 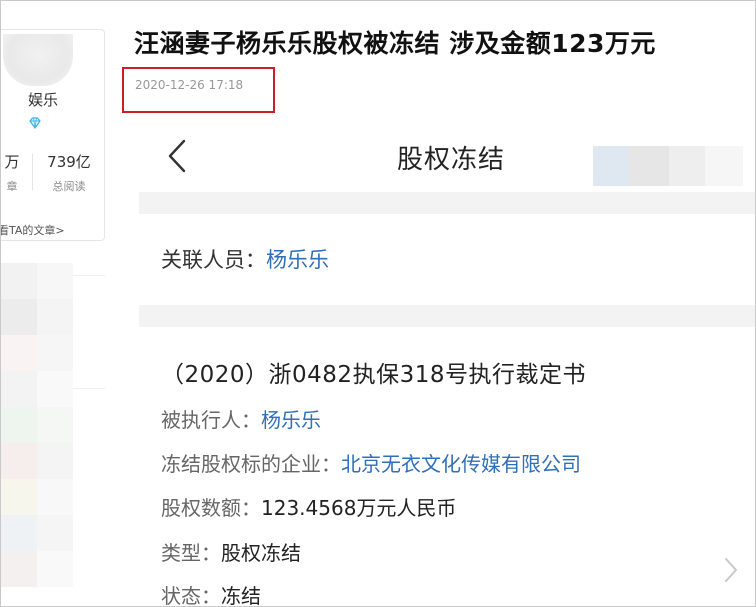 I want to click on field-value: 冻结, so click(x=241, y=595).